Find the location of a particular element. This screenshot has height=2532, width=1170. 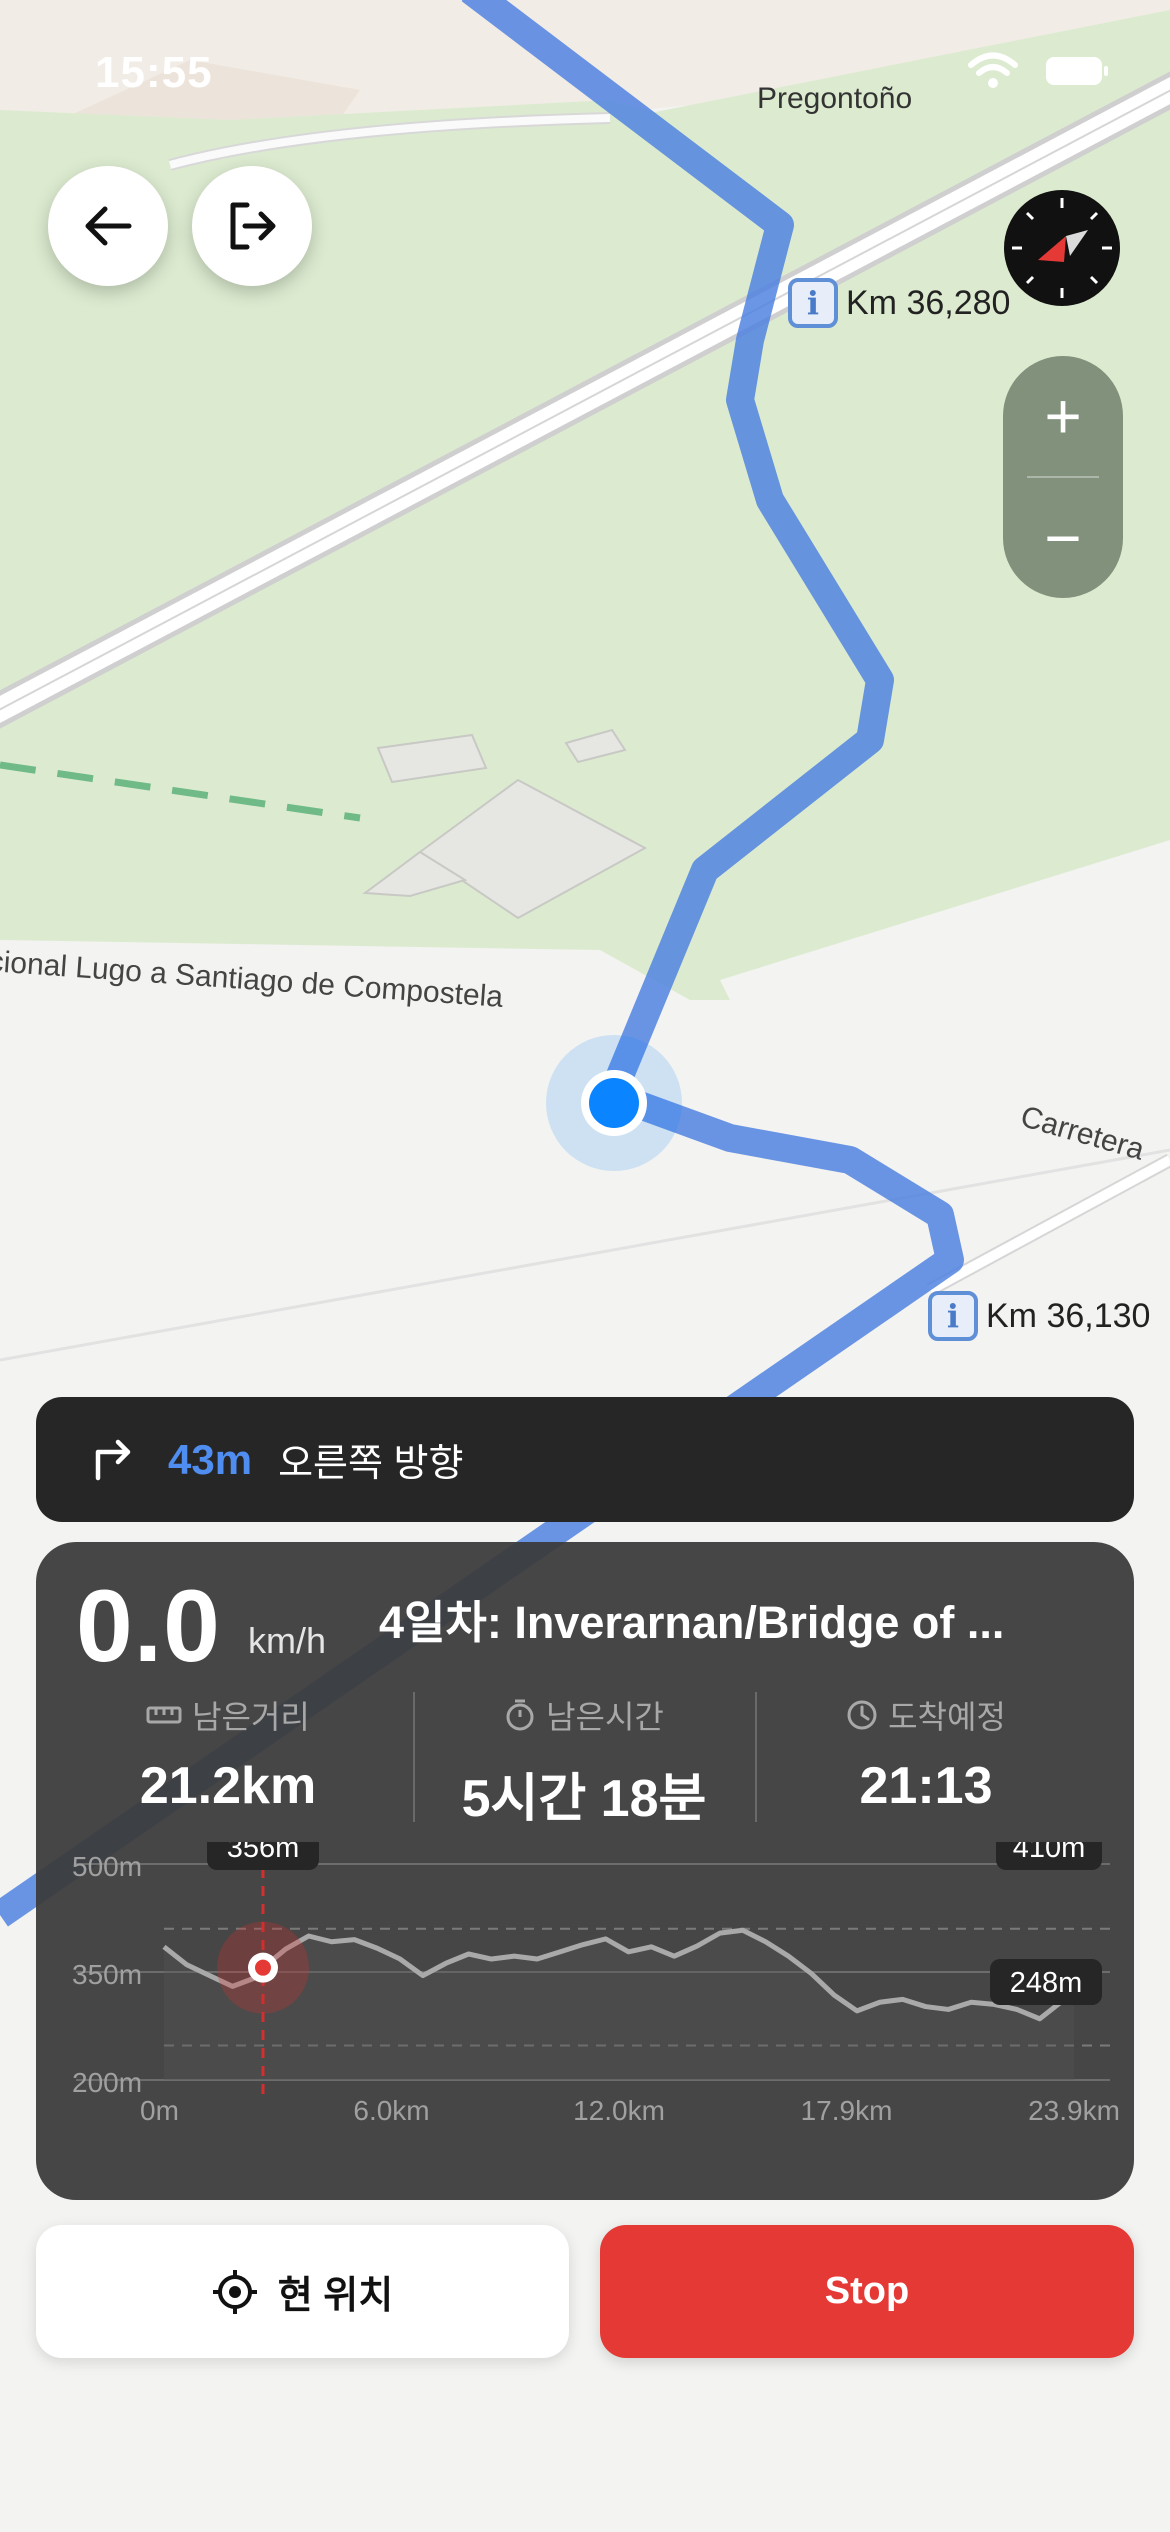

x-tick-label: 12.0km is located at coordinates (619, 2110).